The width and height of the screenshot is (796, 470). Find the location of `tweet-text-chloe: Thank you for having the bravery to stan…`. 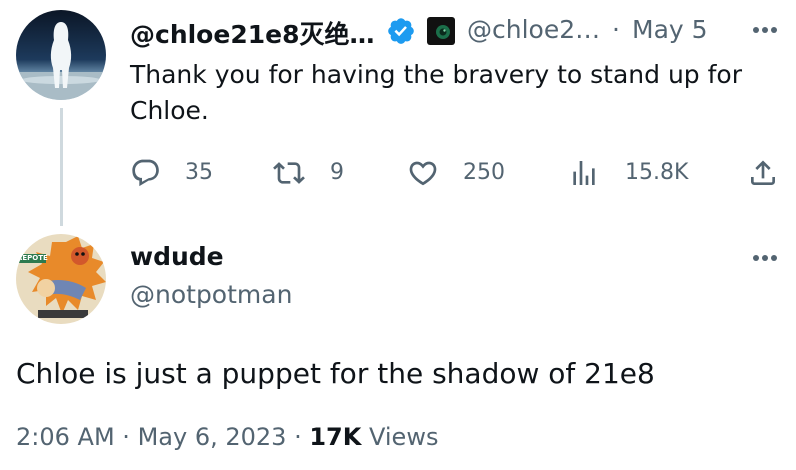

tweet-text-chloe: Thank you for having the bravery to stan… is located at coordinates (436, 92).